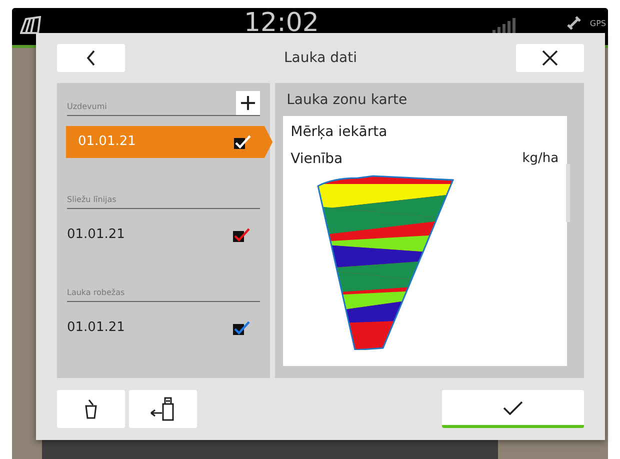 This screenshot has height=459, width=620. Describe the element at coordinates (91, 58) in the screenshot. I see `chevron-left-icon` at that location.